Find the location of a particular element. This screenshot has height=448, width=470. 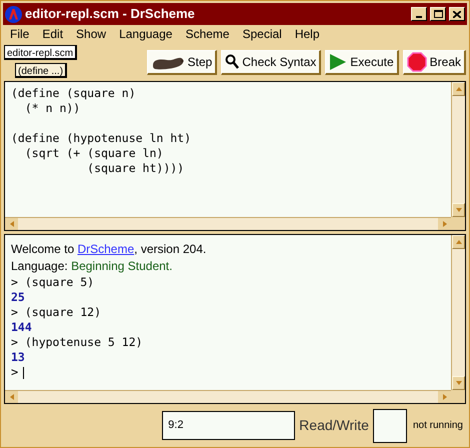

break-button: Break is located at coordinates (434, 62).